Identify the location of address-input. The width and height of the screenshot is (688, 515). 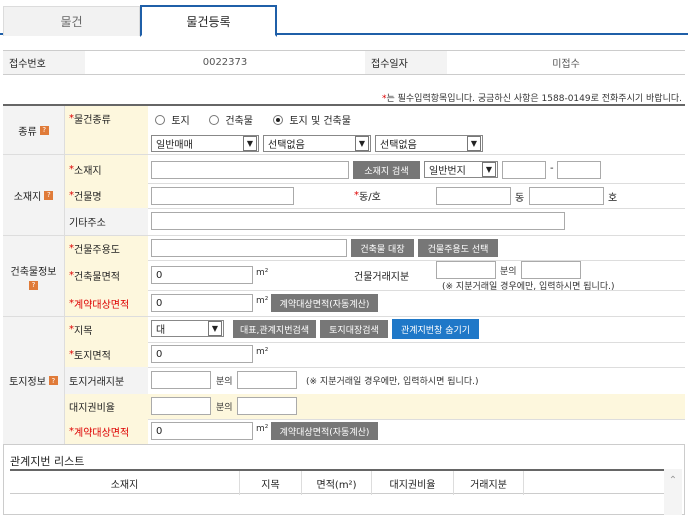
(250, 170).